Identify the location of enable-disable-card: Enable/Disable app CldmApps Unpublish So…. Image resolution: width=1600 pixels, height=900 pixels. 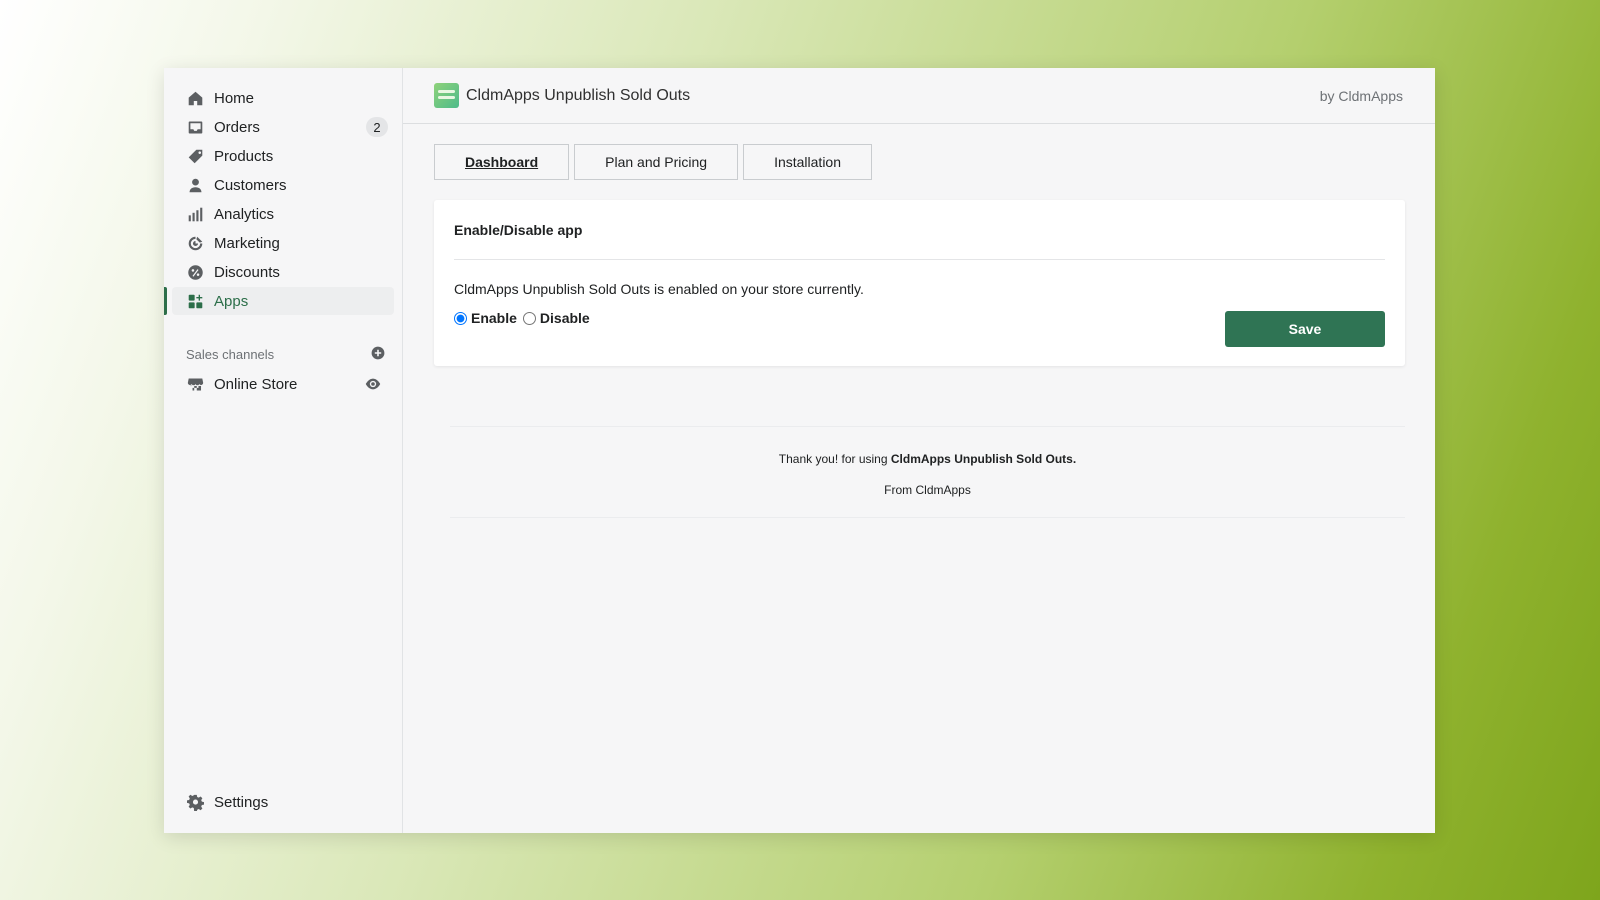
(919, 283).